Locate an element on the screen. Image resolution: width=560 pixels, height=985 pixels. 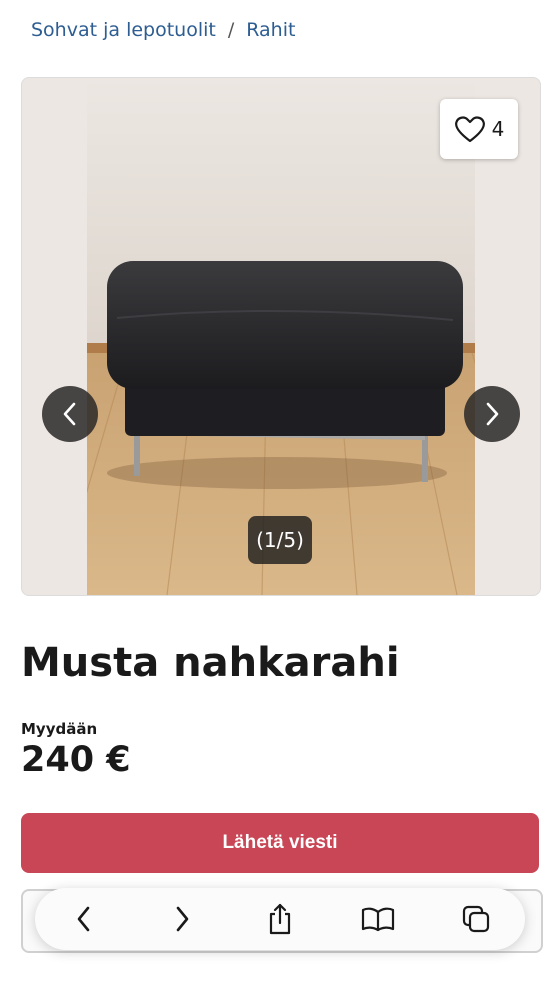
forward-icon is located at coordinates (182, 919).